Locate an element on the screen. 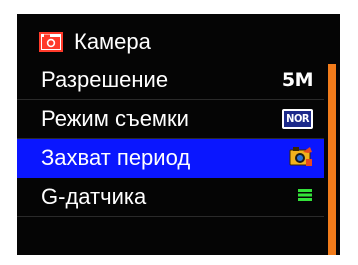 This screenshot has height=265, width=358. menu-item-shooting-mode: Режим съемки NOR is located at coordinates (170, 119).